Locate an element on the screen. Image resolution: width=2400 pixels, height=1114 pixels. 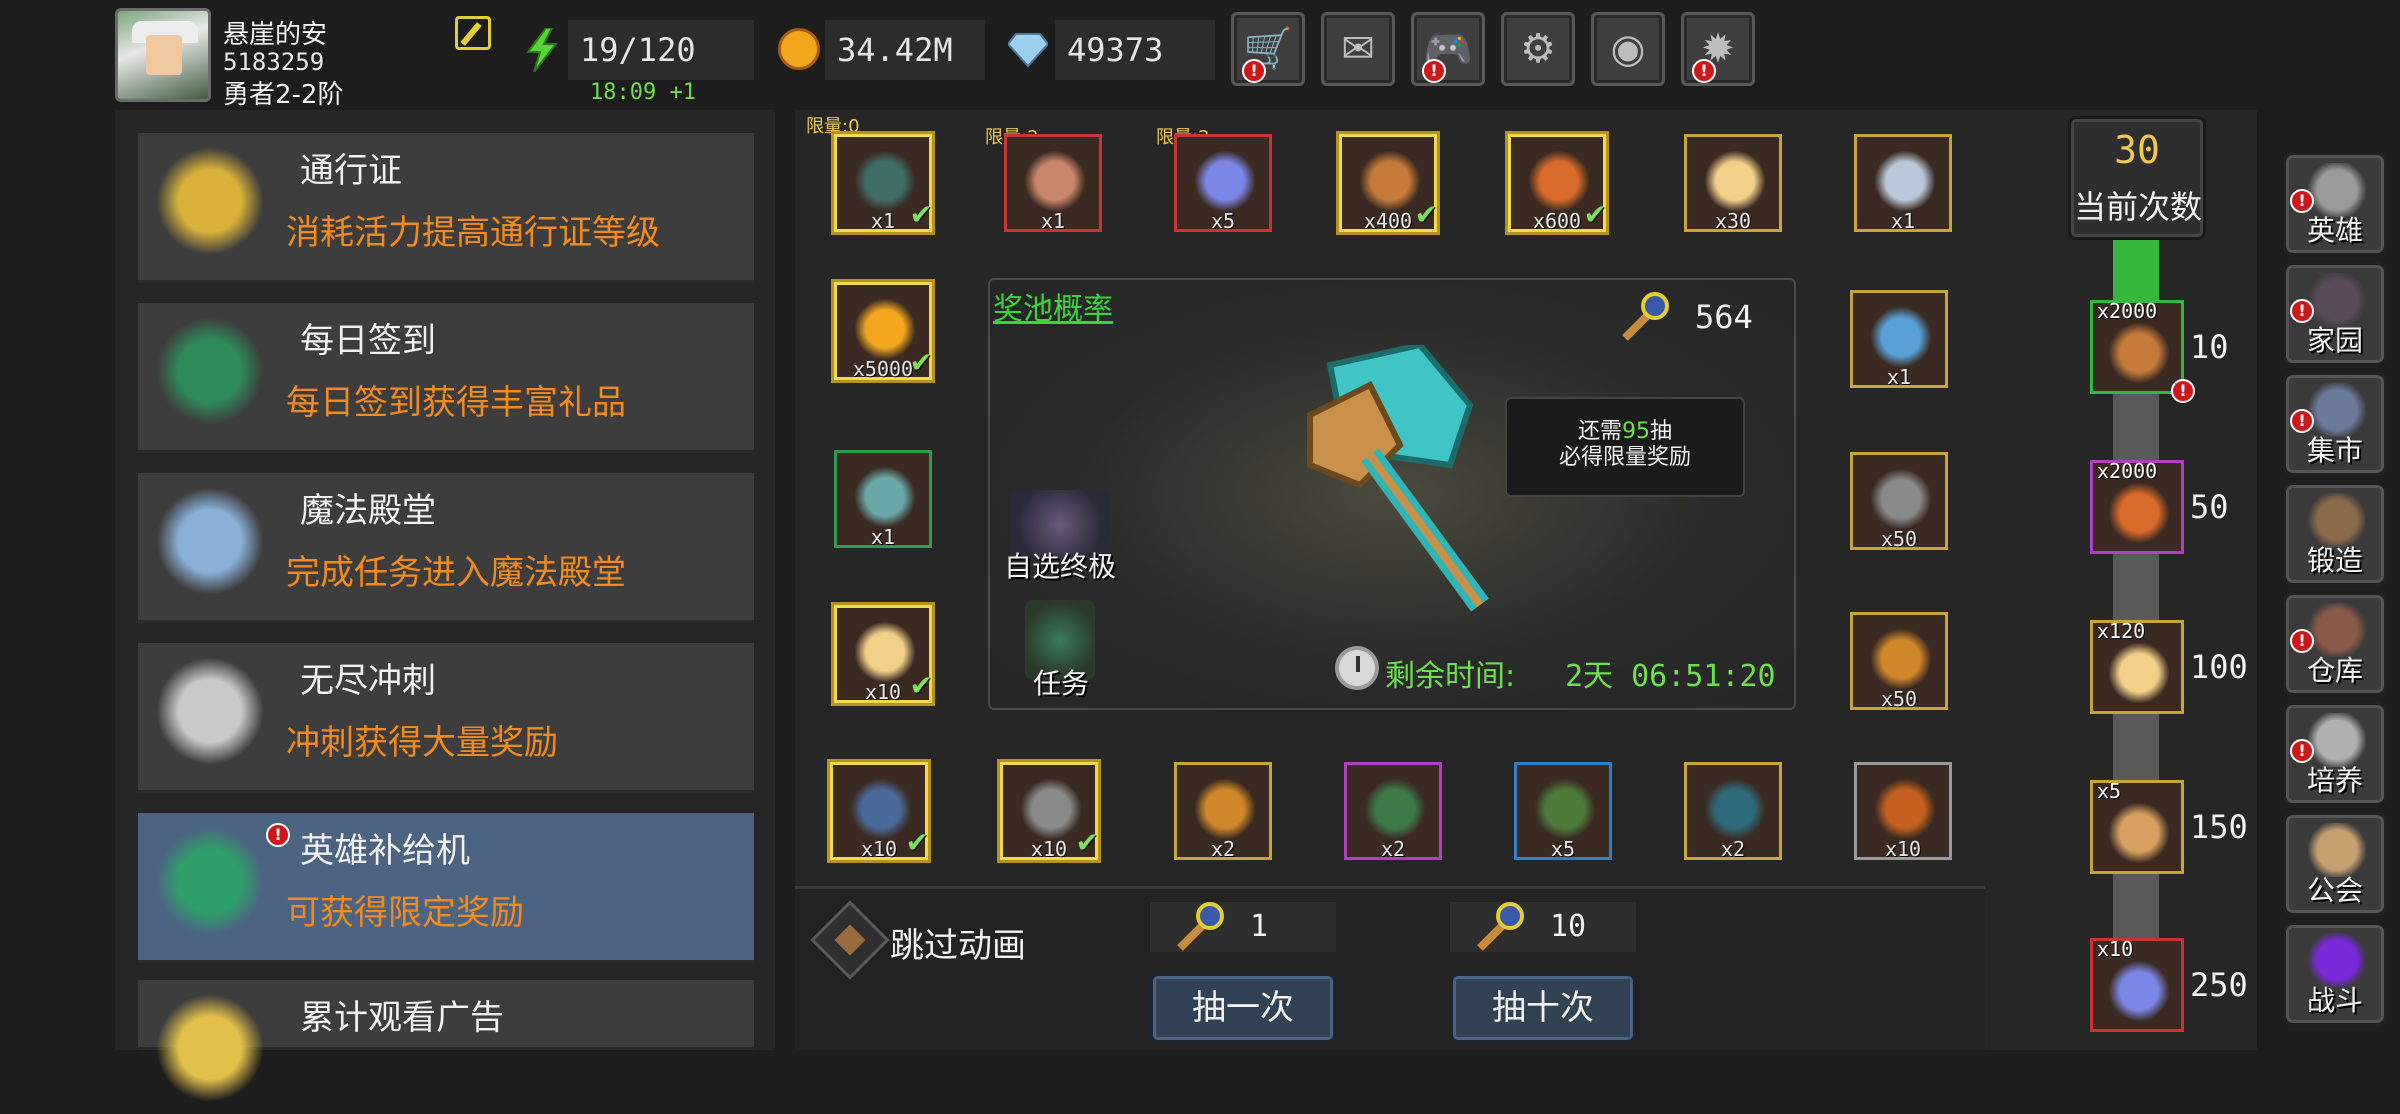
reward-quantity: x30 is located at coordinates (1733, 221).